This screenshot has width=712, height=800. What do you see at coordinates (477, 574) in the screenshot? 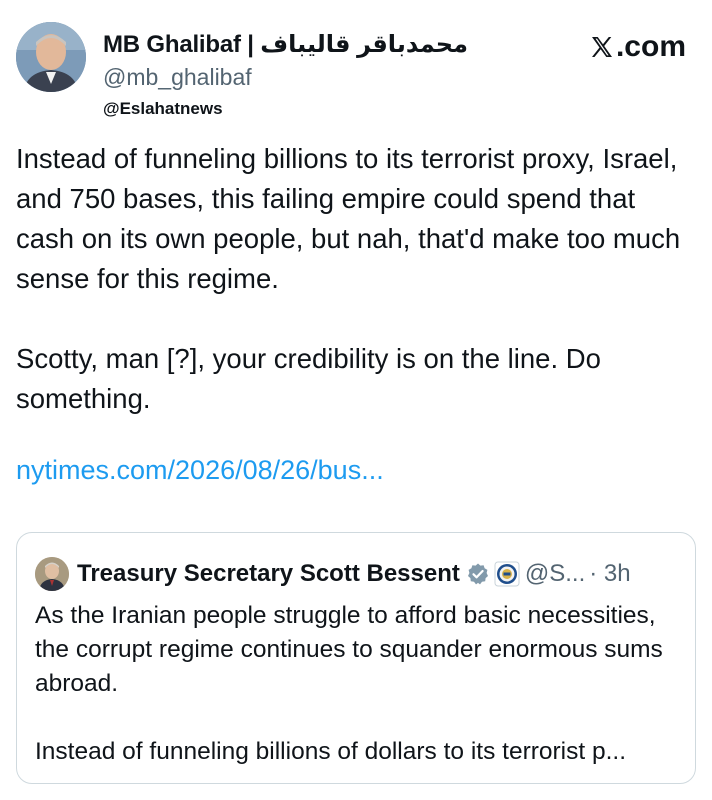
I see `government-verified-icon` at bounding box center [477, 574].